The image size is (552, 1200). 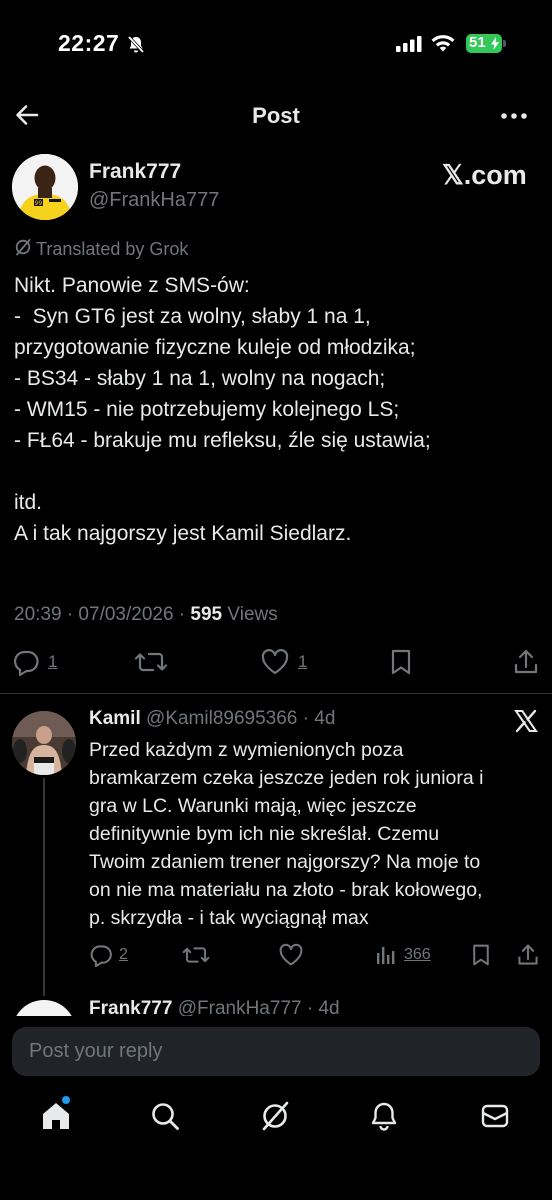 I want to click on battery-level: 51, so click(x=477, y=42).